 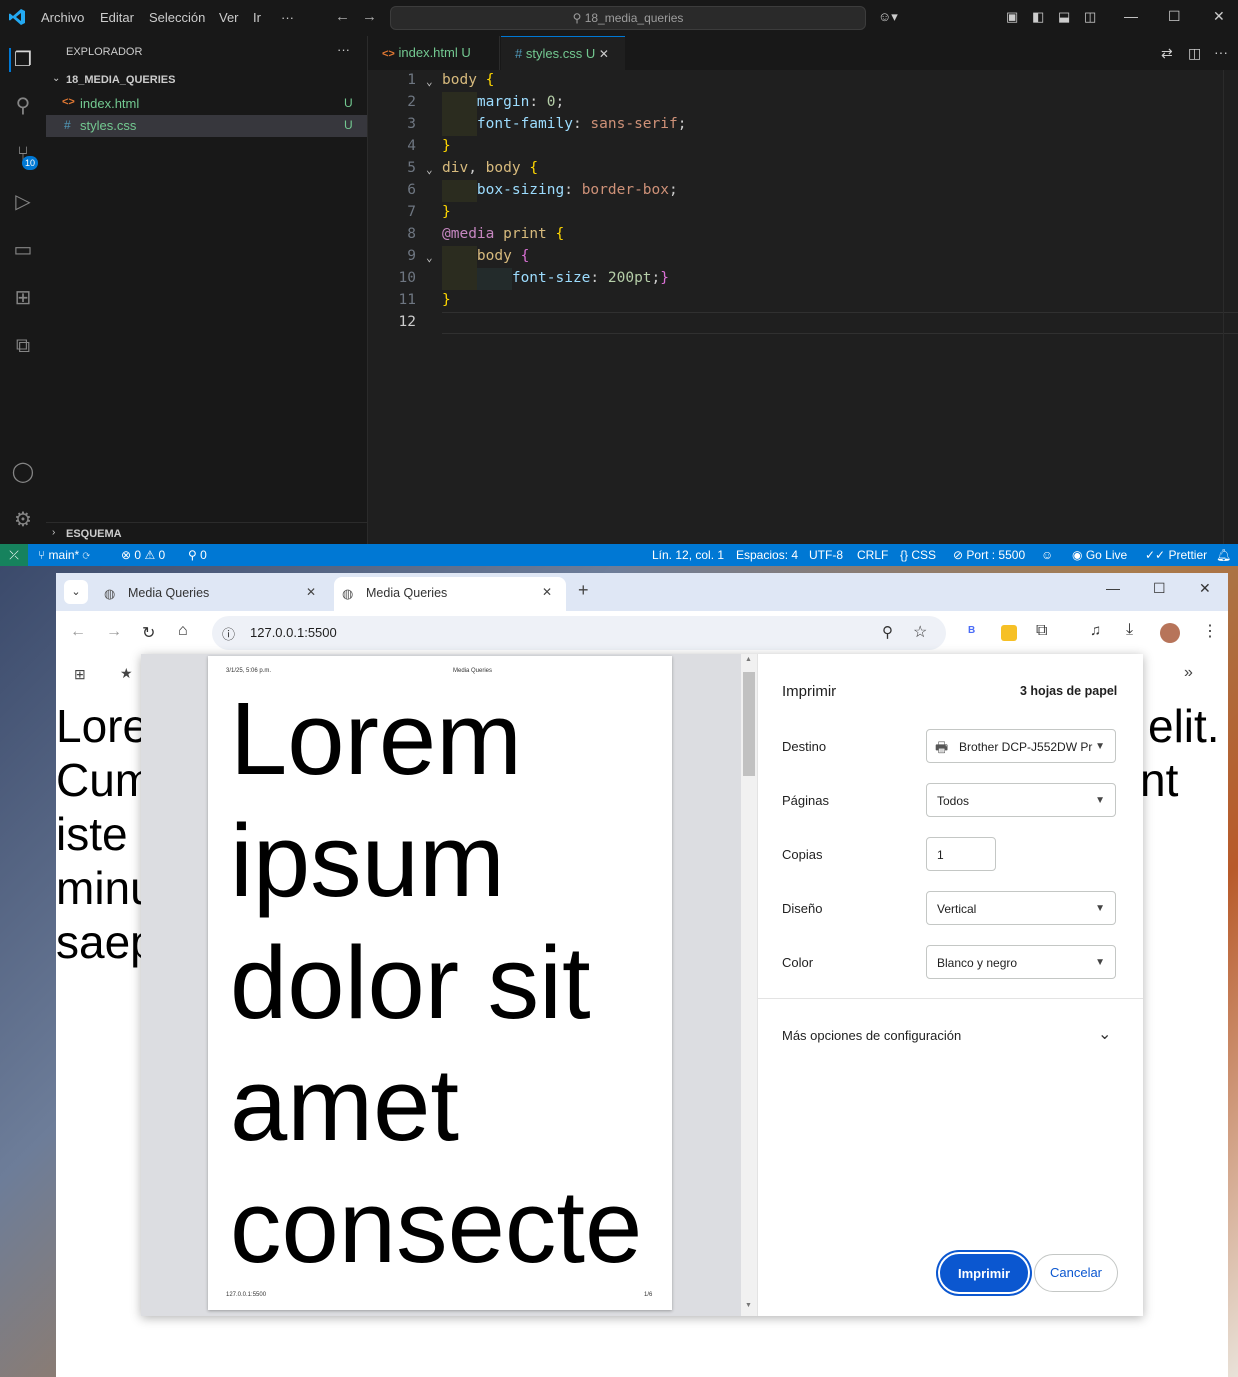 I want to click on branch-indicator: ⑂ main* ⟳, so click(x=64, y=555).